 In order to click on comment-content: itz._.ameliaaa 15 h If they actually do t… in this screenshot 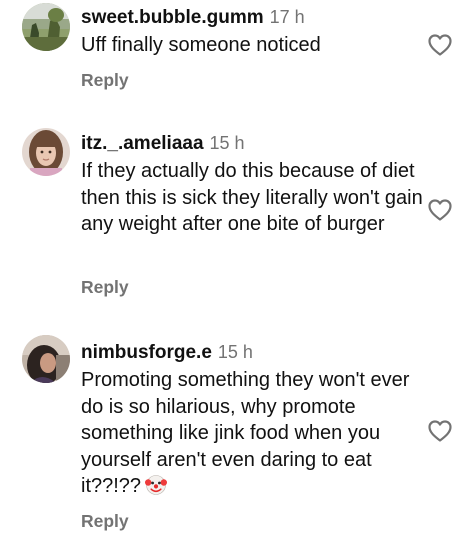, I will do `click(253, 184)`.